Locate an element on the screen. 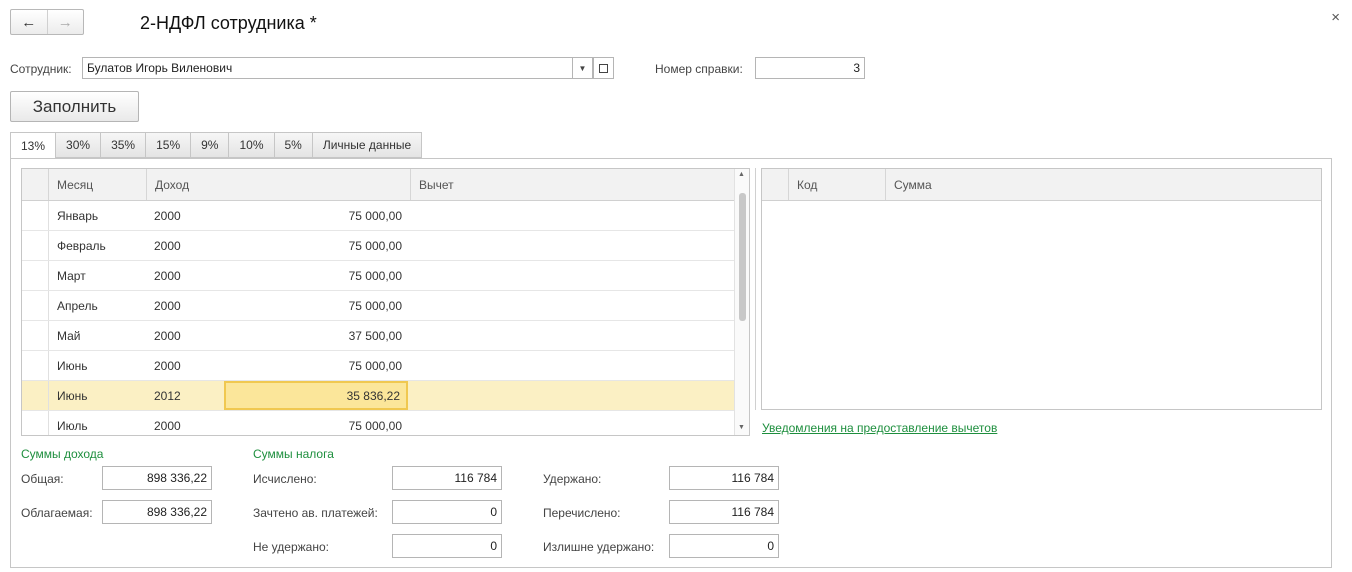  arrow-left-icon: ← is located at coordinates (29, 22).